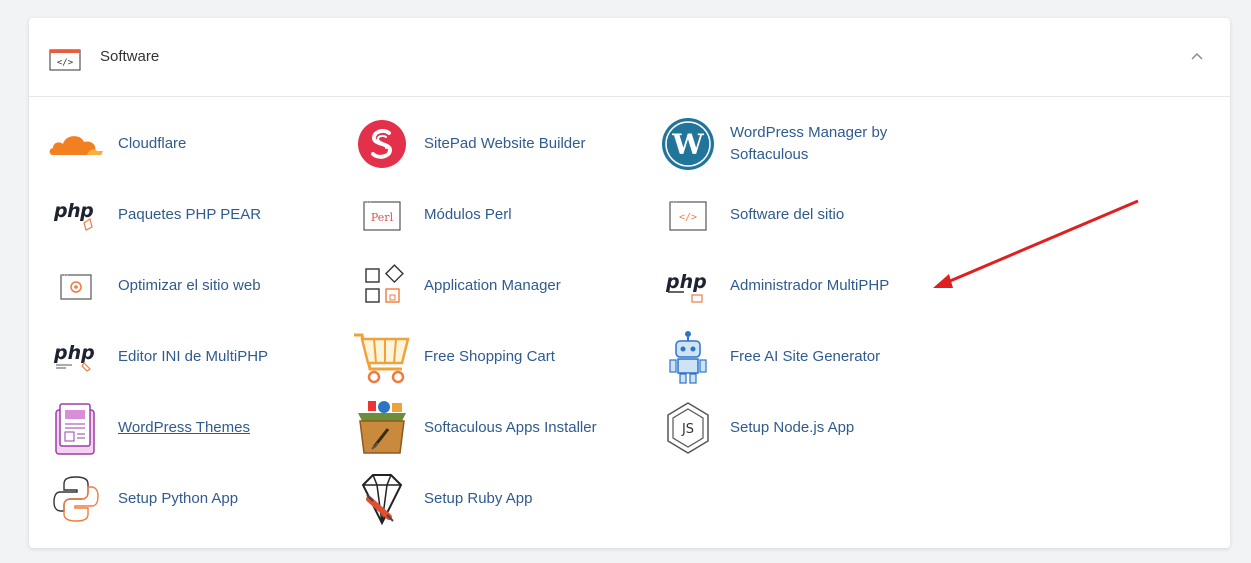  What do you see at coordinates (382, 357) in the screenshot?
I see `shopping-cart-icon` at bounding box center [382, 357].